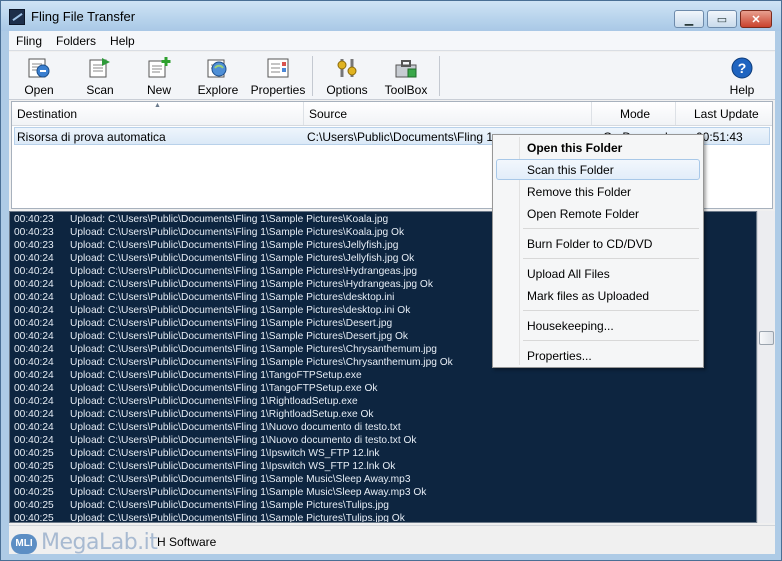 The width and height of the screenshot is (782, 561). What do you see at coordinates (83, 16) in the screenshot?
I see `window-title: Fling File Transfer` at bounding box center [83, 16].